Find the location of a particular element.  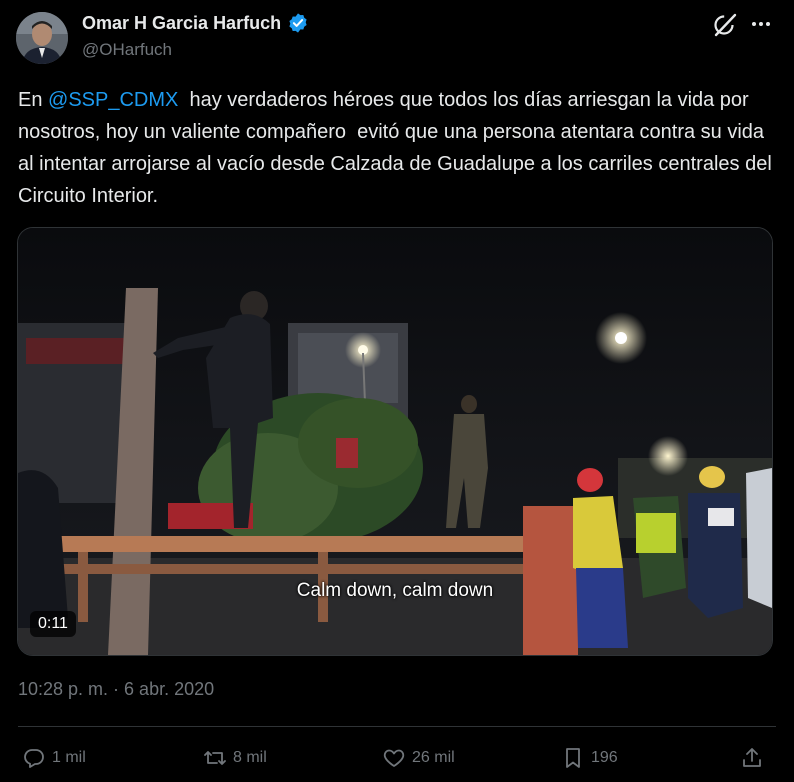

like-button: 26 mil is located at coordinates (418, 758).